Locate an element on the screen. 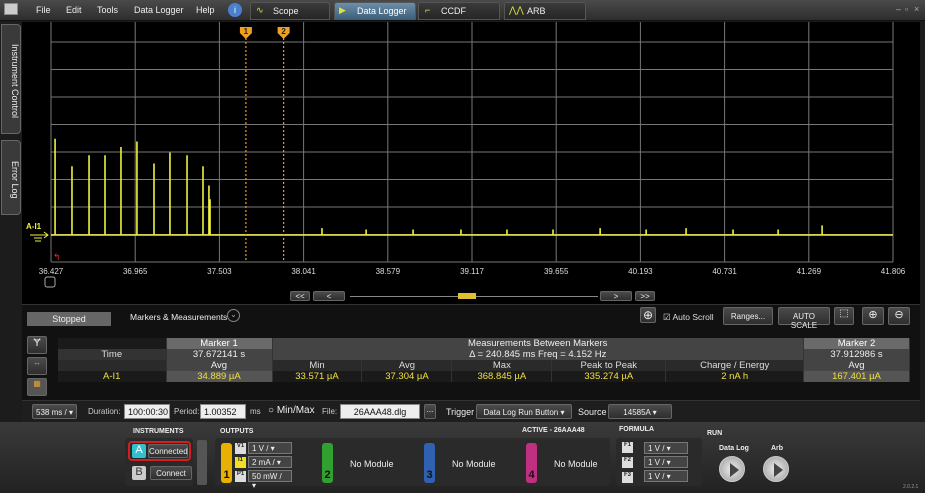 Image resolution: width=925 pixels, height=493 pixels. f1-badge: F1 is located at coordinates (627, 447).